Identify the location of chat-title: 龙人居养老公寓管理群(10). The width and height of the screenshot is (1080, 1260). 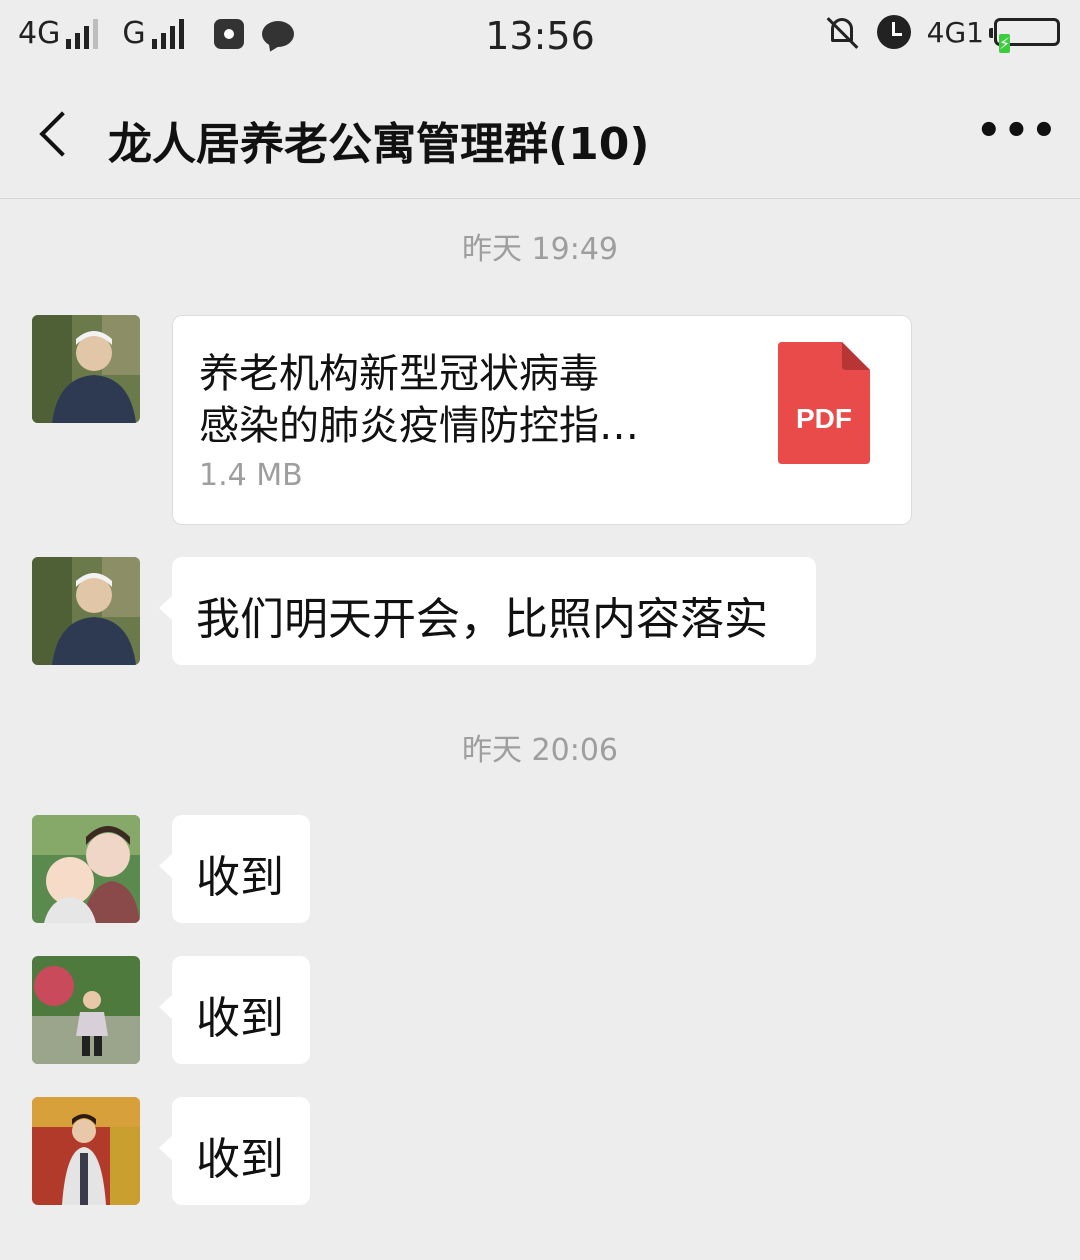
(379, 144).